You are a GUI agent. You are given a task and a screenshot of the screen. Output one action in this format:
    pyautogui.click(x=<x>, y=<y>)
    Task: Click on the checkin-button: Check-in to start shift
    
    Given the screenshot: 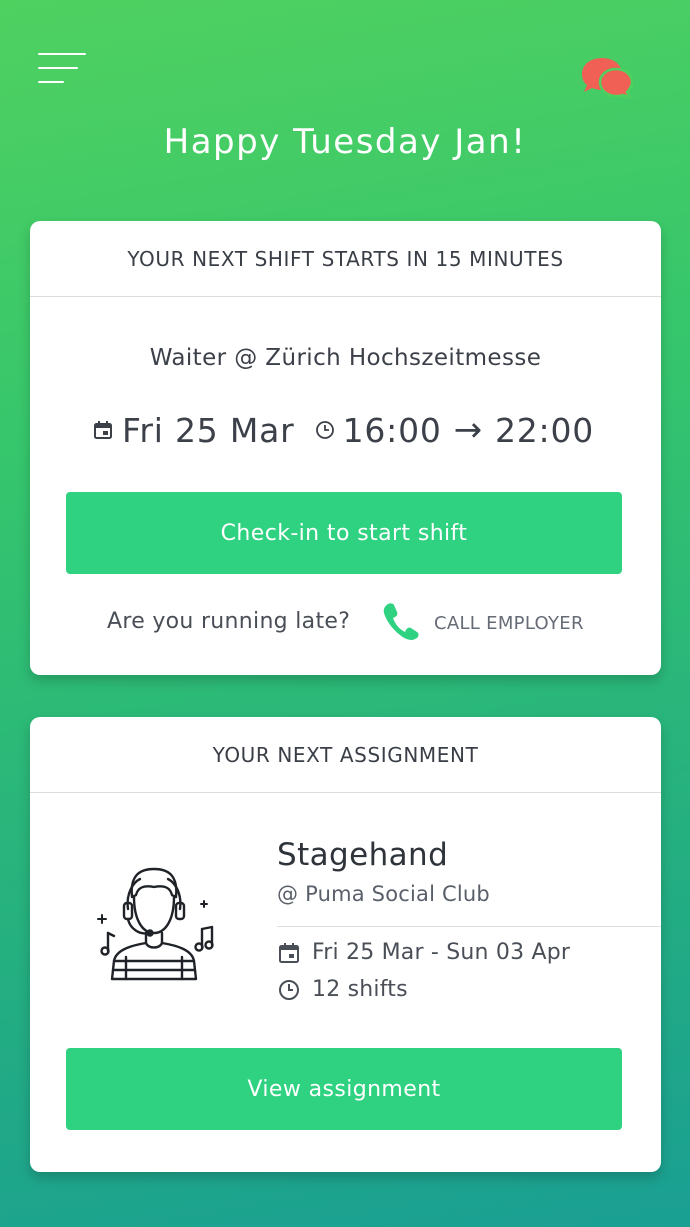 What is the action you would take?
    pyautogui.click(x=344, y=533)
    